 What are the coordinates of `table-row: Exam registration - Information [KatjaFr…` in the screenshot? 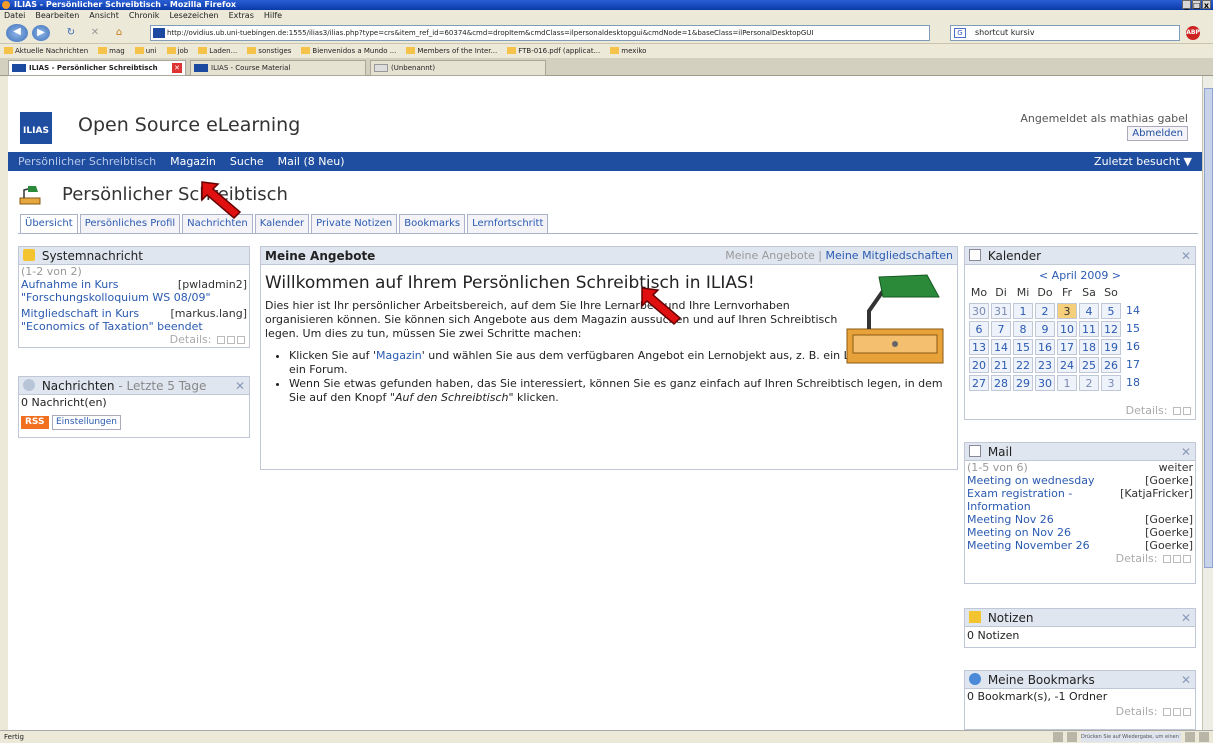 It's located at (1080, 500).